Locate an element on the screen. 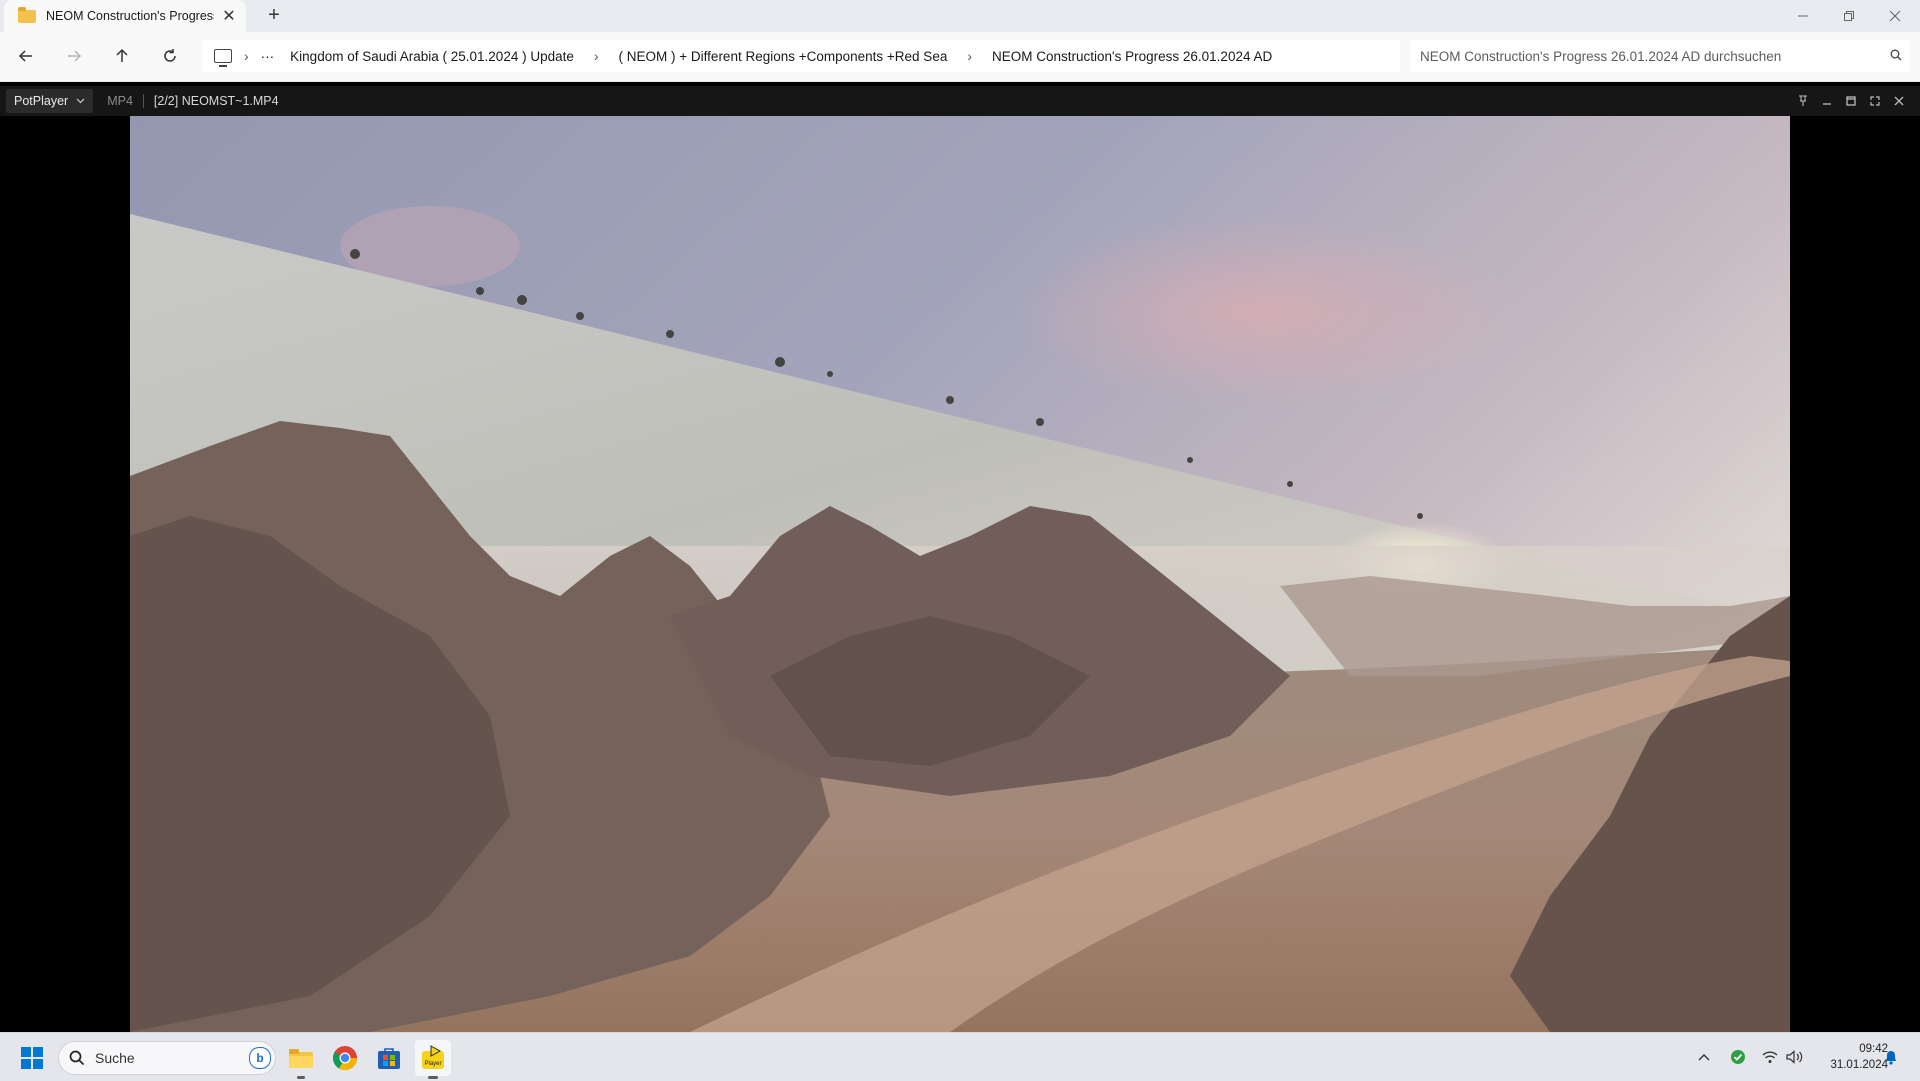 The width and height of the screenshot is (1920, 1081). fullscreen-icon is located at coordinates (1875, 101).